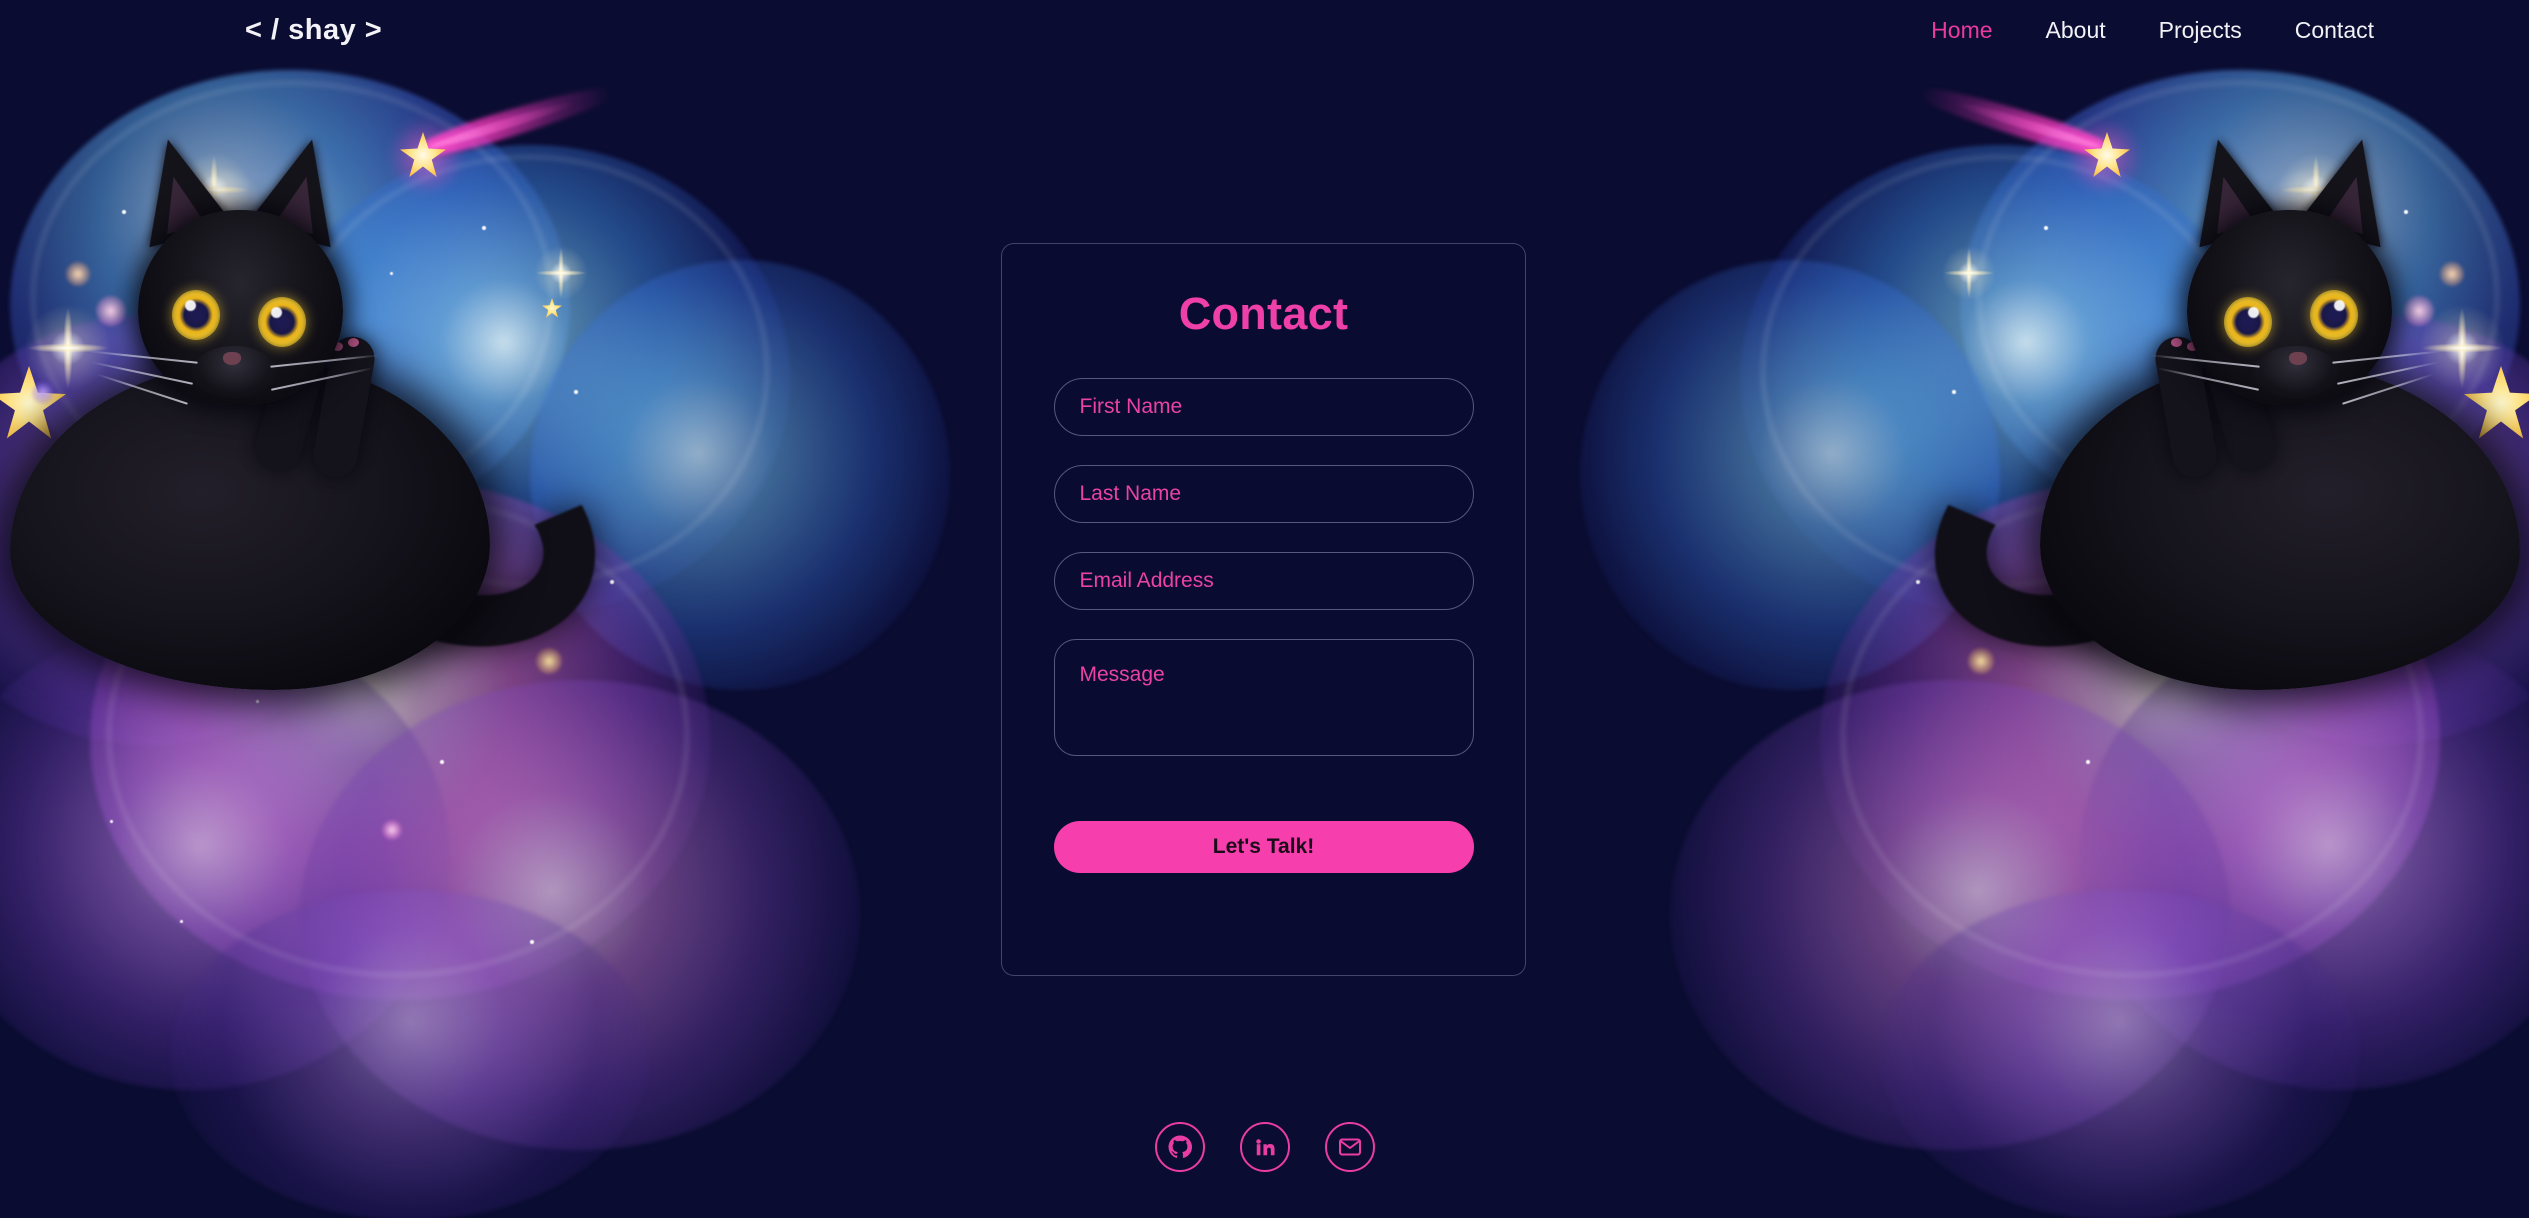 This screenshot has width=2529, height=1218. I want to click on lets-talk-submit-button: Let's Talk!, so click(1263, 847).